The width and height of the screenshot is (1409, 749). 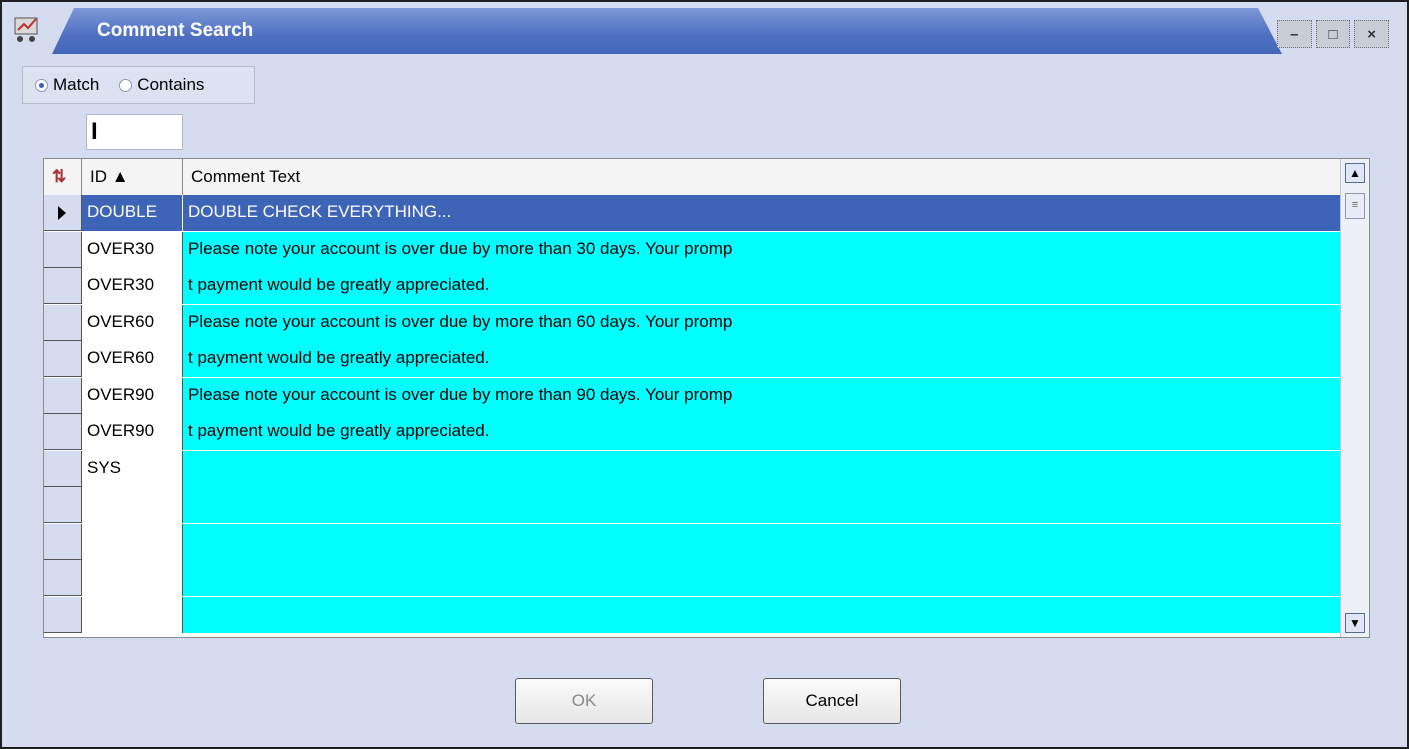 I want to click on current-row-arrow-icon, so click(x=62, y=213).